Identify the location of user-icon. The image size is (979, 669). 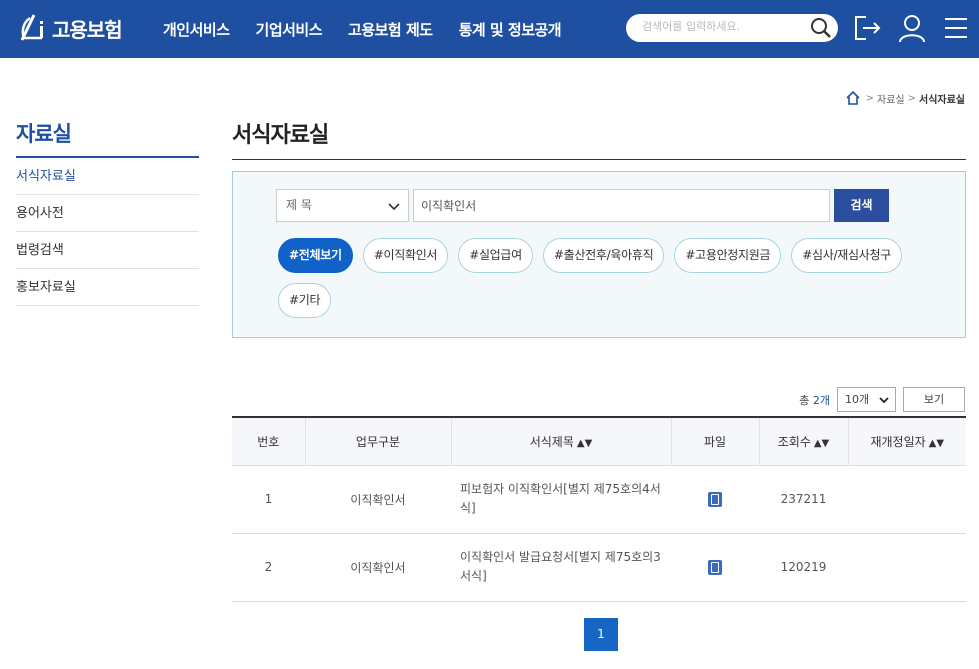
(912, 28).